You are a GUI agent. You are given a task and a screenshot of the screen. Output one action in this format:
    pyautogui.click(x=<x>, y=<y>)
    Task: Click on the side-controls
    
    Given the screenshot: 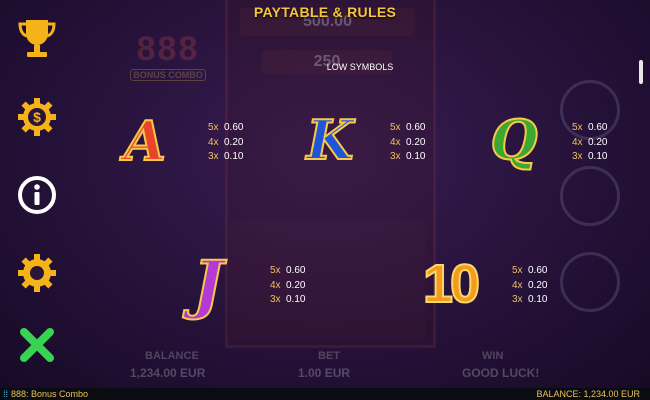 What is the action you would take?
    pyautogui.click(x=592, y=200)
    